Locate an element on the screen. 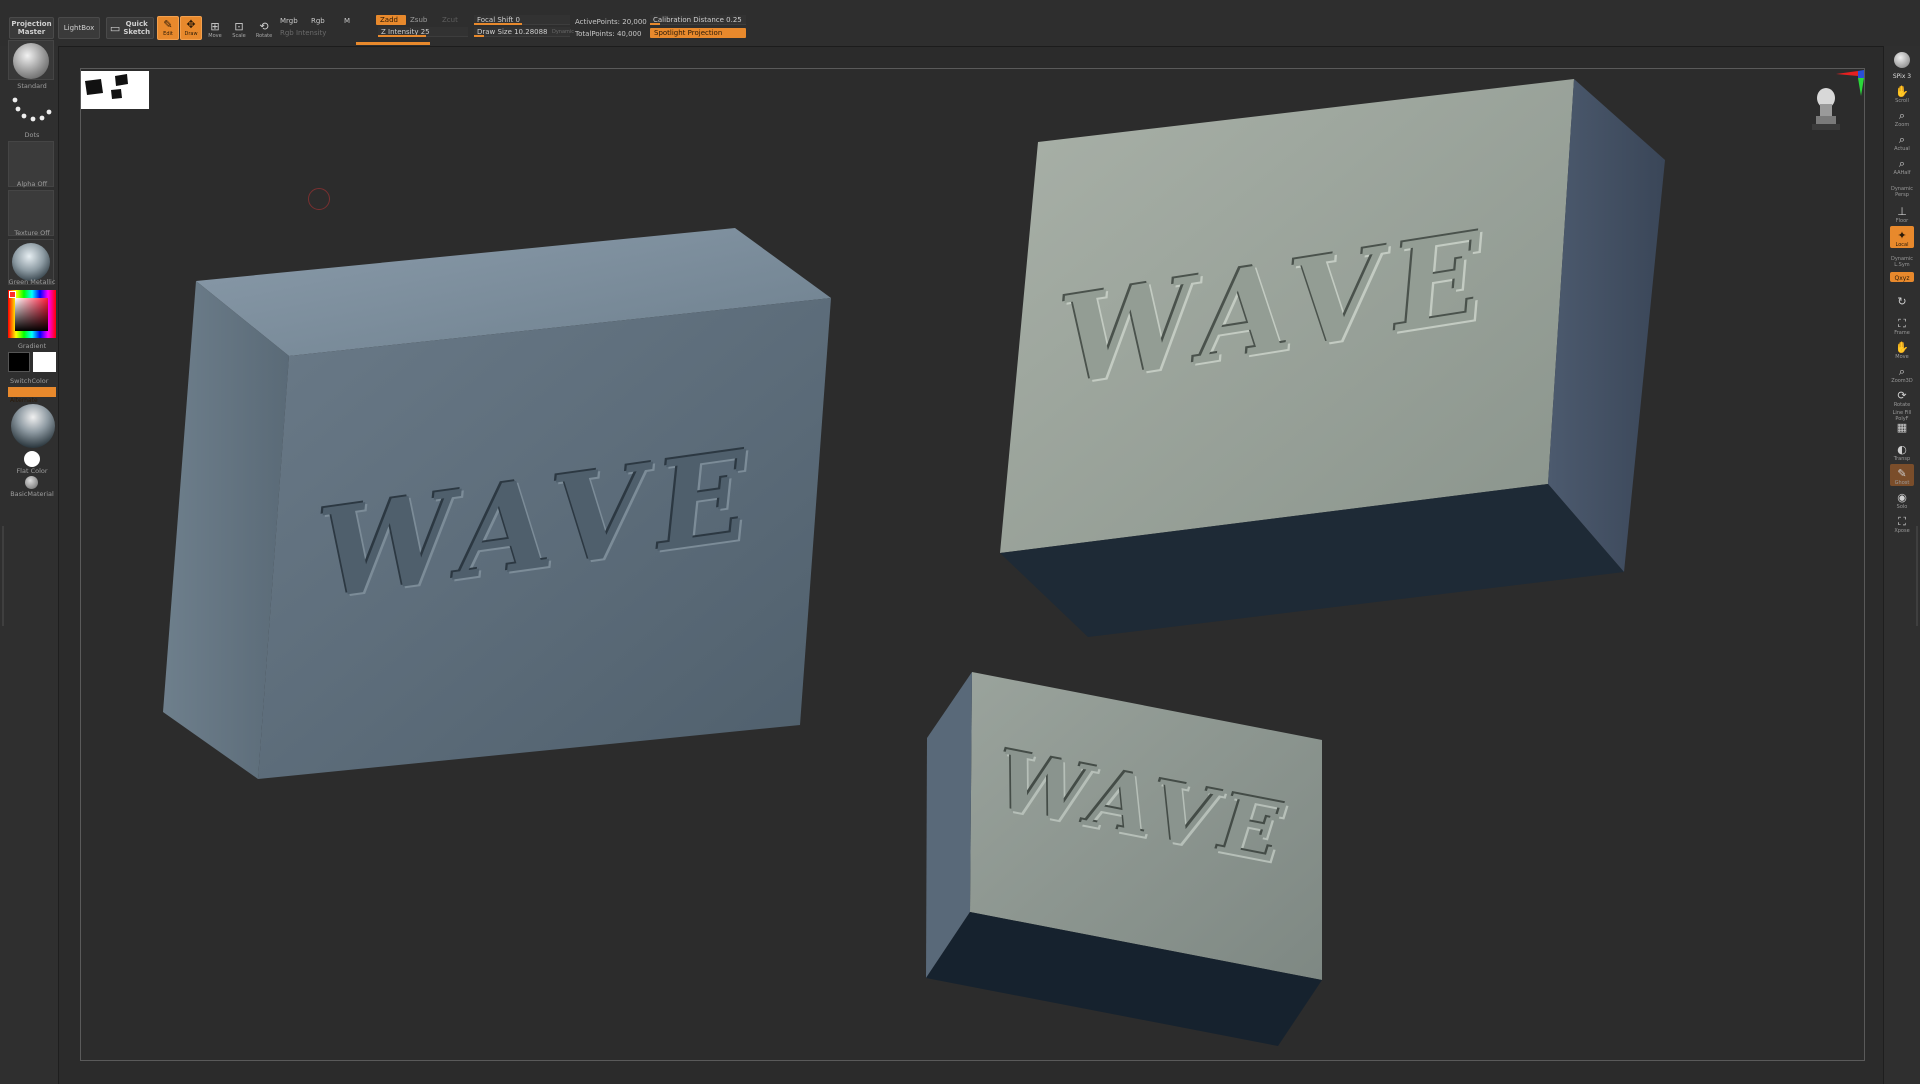 The height and width of the screenshot is (1084, 1920). lightbox-label: LightBox is located at coordinates (79, 28).